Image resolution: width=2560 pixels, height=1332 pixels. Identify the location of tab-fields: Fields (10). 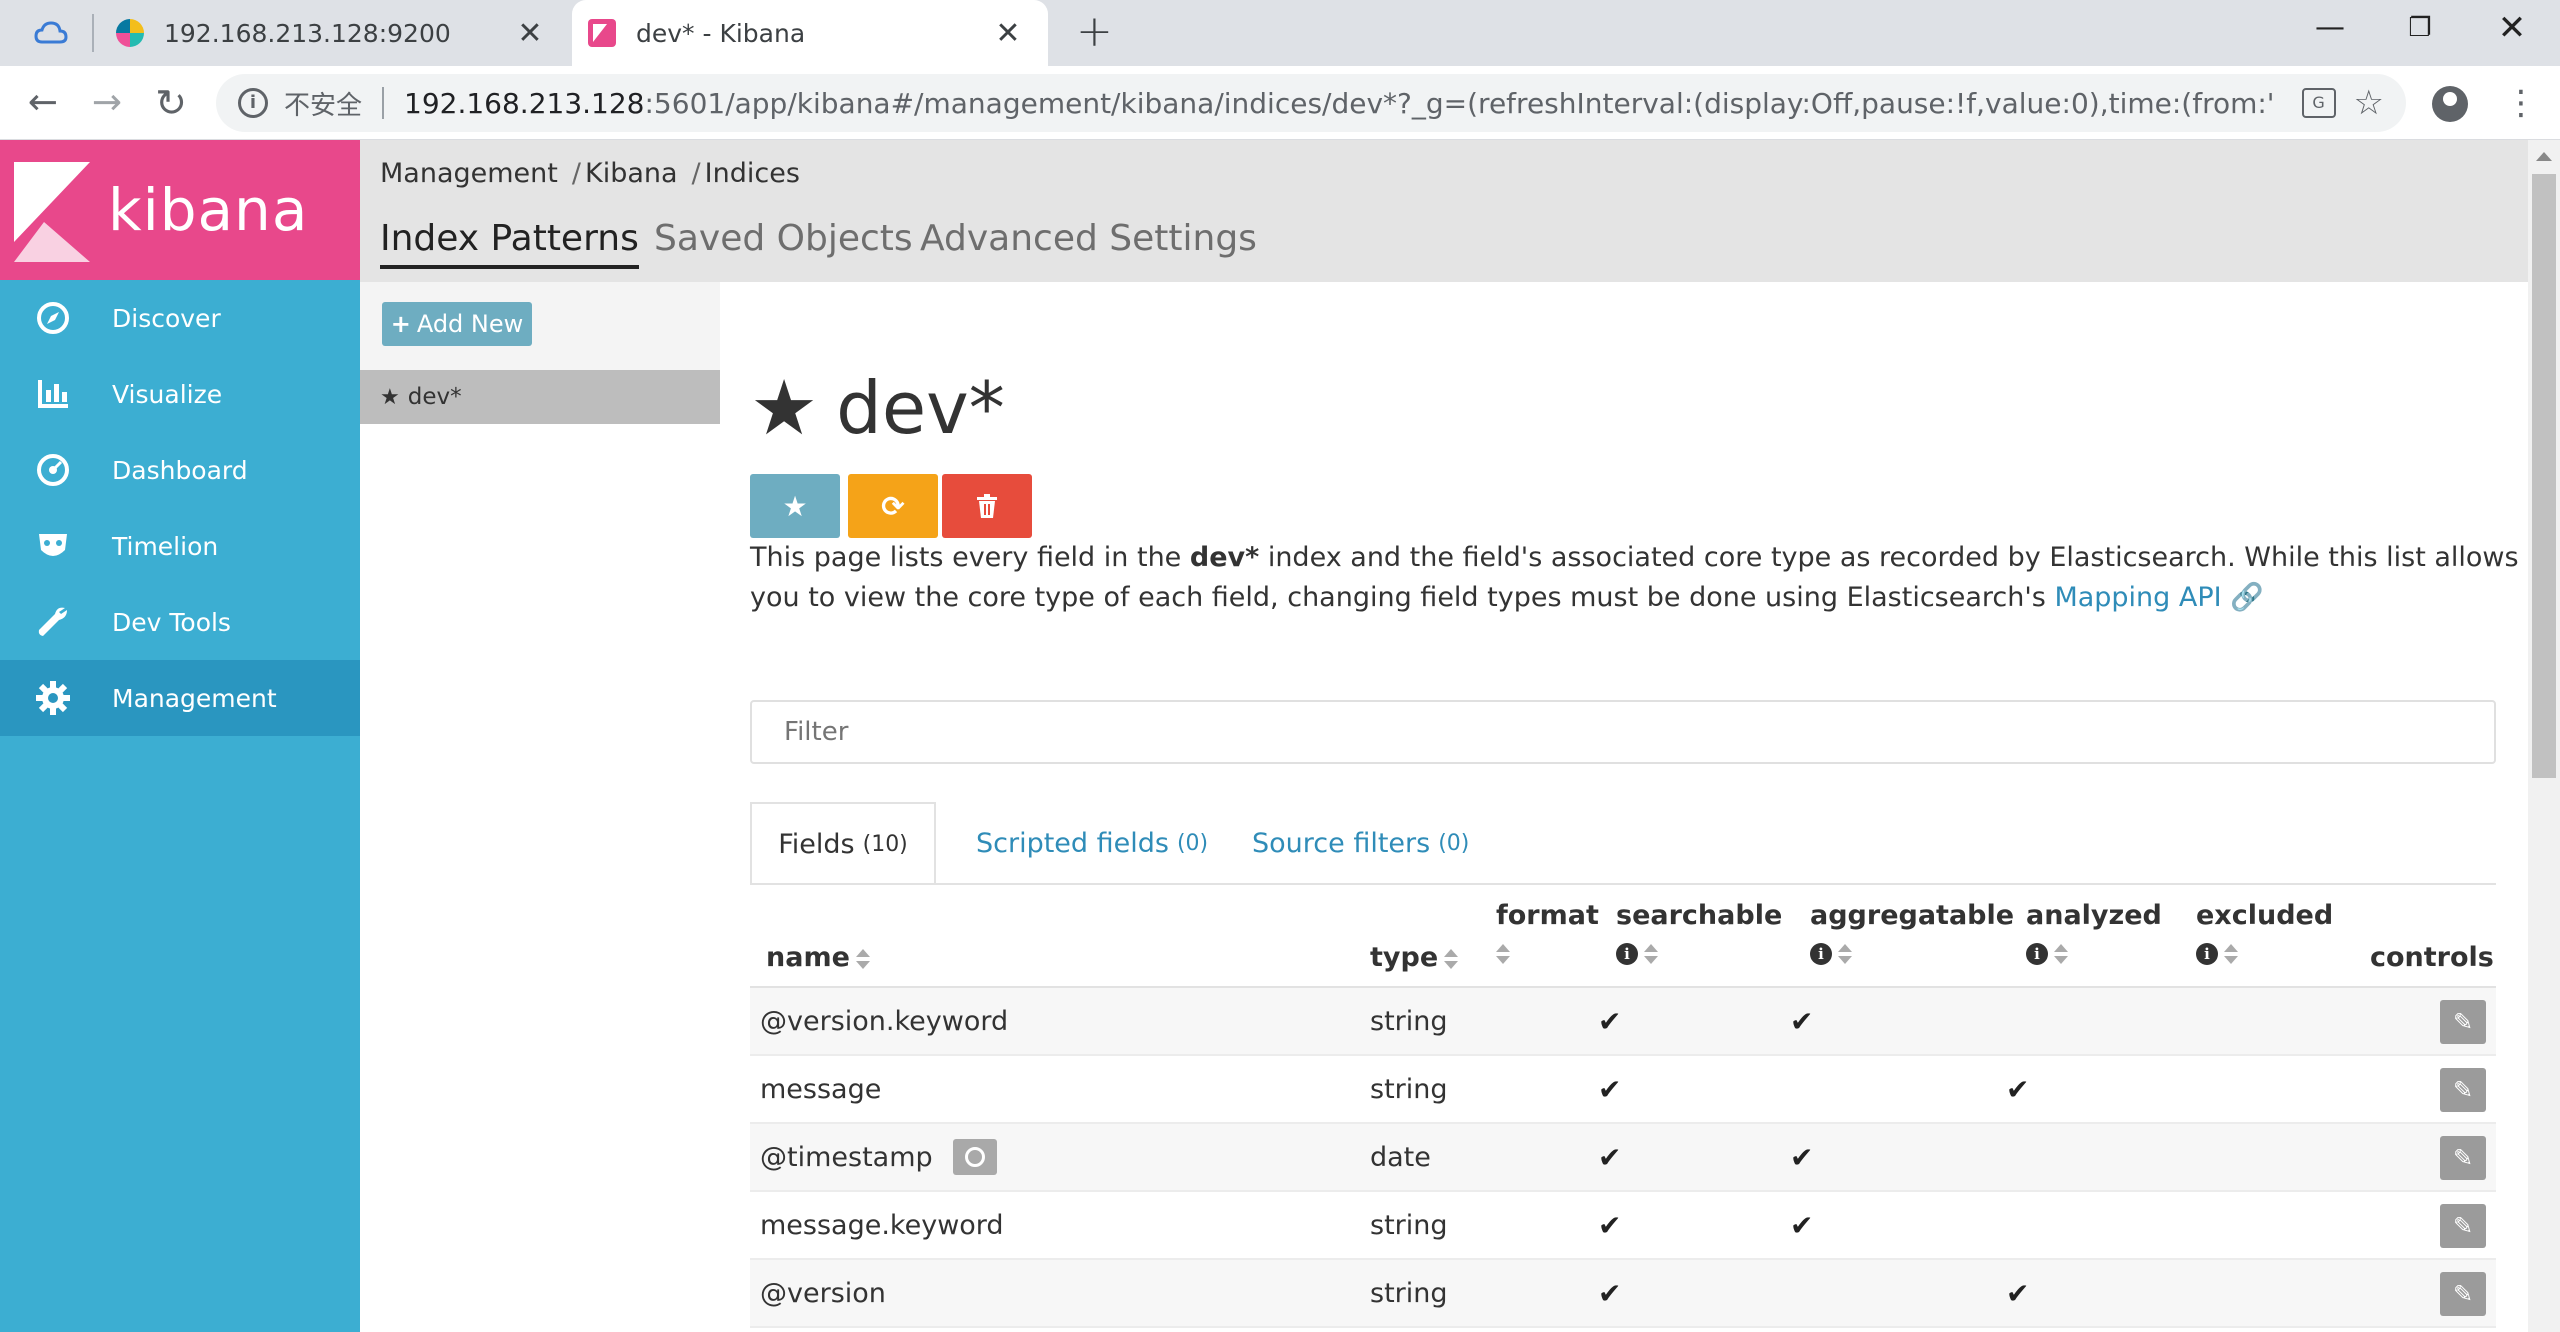
(843, 843).